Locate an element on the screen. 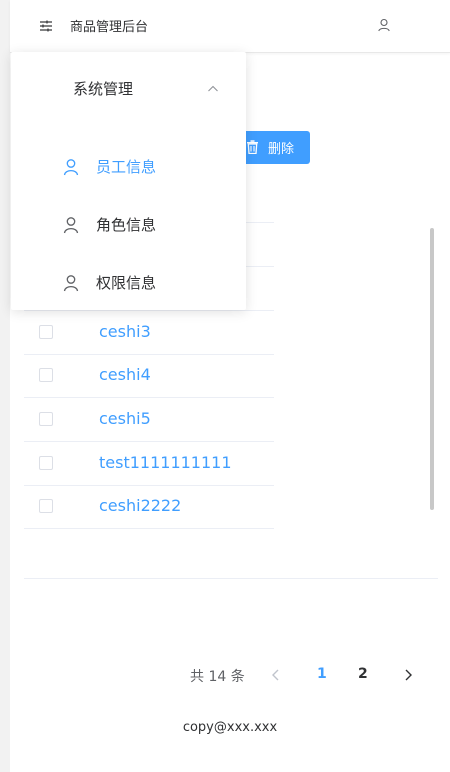 This screenshot has height=772, width=450. table-row: test1111111111 is located at coordinates (149, 464).